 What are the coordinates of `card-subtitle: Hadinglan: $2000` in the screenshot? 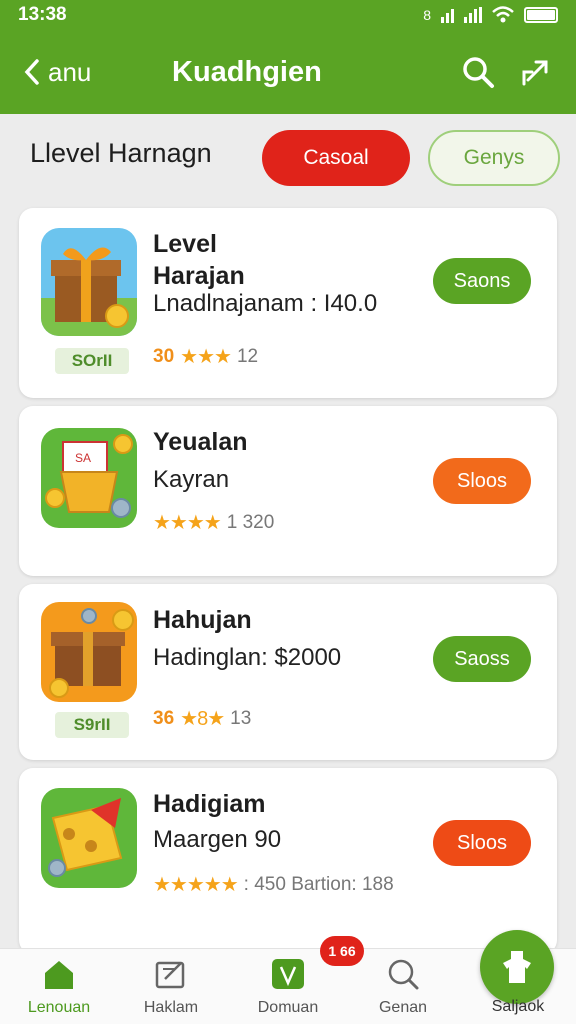 It's located at (247, 657).